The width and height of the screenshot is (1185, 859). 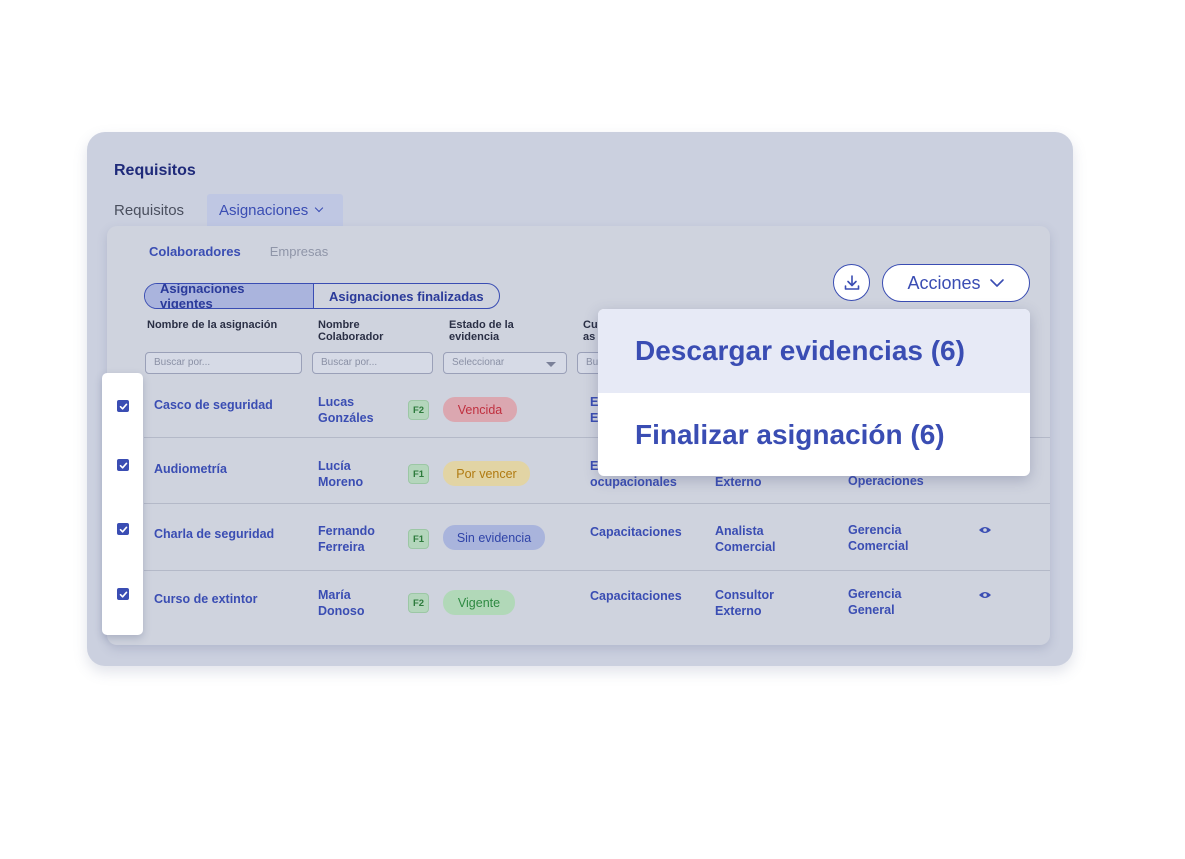 I want to click on main-tabs: Requisitos Asignaciones, so click(x=228, y=211).